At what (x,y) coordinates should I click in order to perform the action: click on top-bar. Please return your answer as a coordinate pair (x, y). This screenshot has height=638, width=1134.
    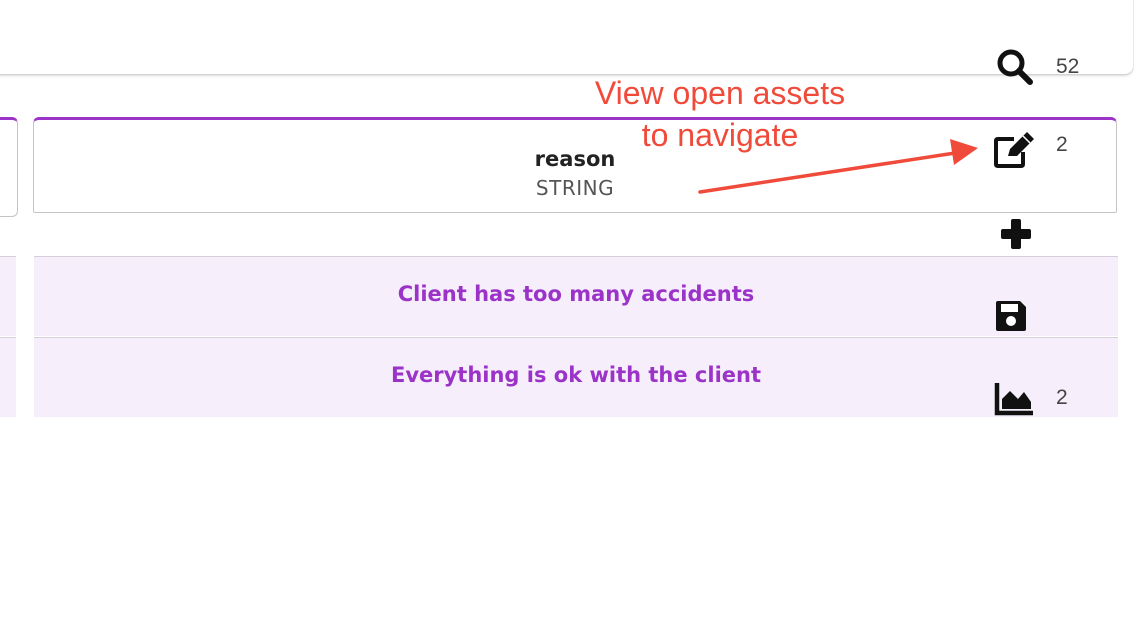
    Looking at the image, I should click on (566, 37).